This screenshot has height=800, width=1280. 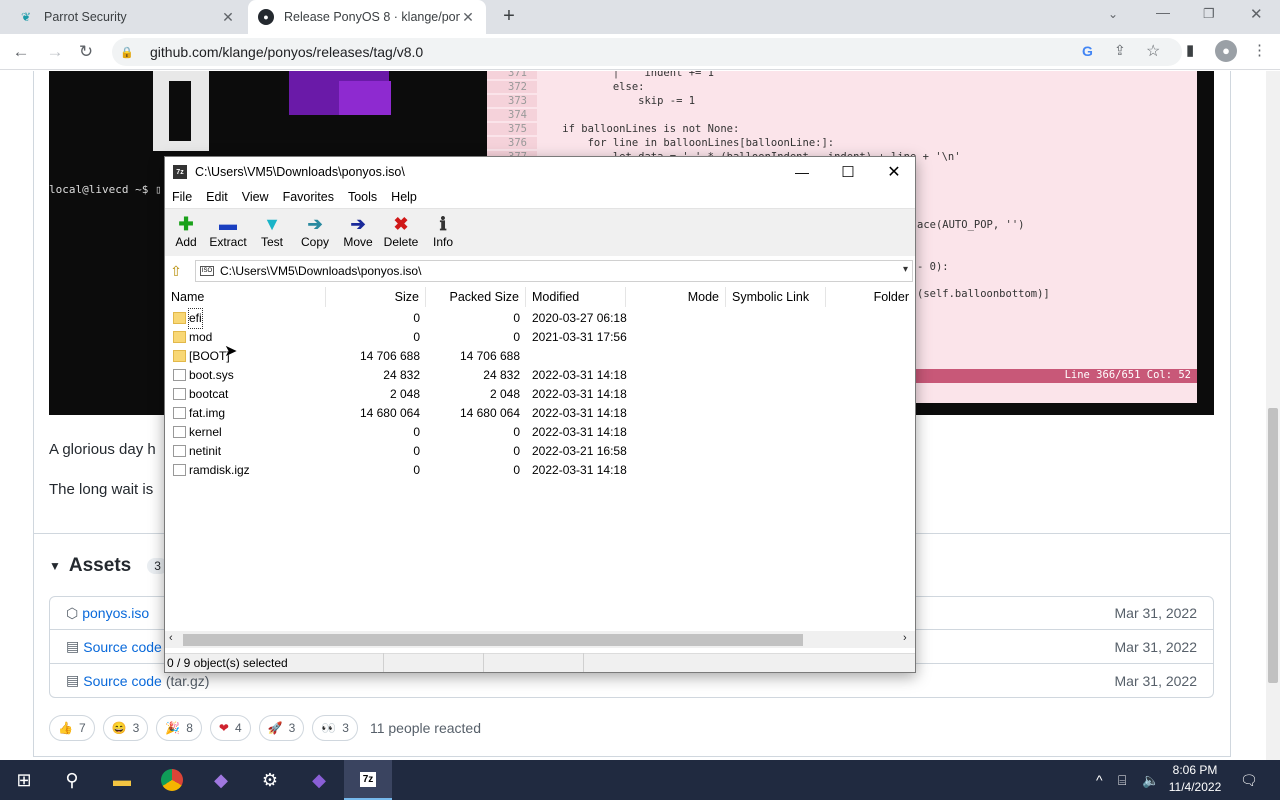 I want to click on address-input: ISO C:\Users\VM5\Downloads\ponyos.iso\ ▾, so click(x=554, y=271).